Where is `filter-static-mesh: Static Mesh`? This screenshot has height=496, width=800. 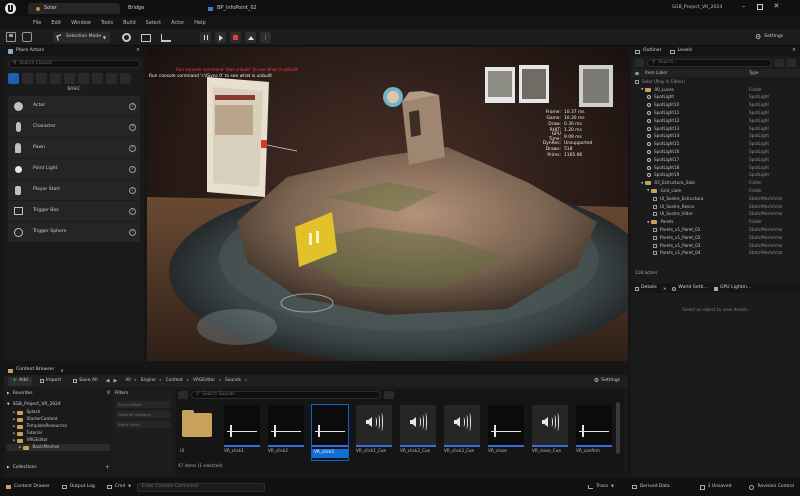
filter-static-mesh: Static Mesh is located at coordinates (143, 424).